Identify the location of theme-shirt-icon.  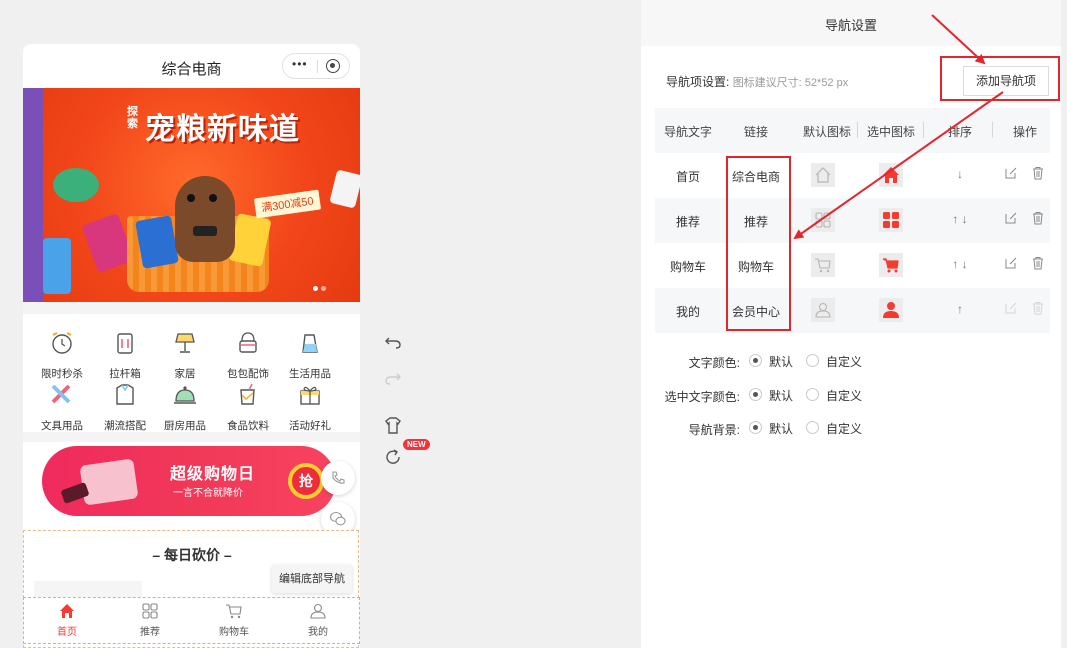
(393, 426).